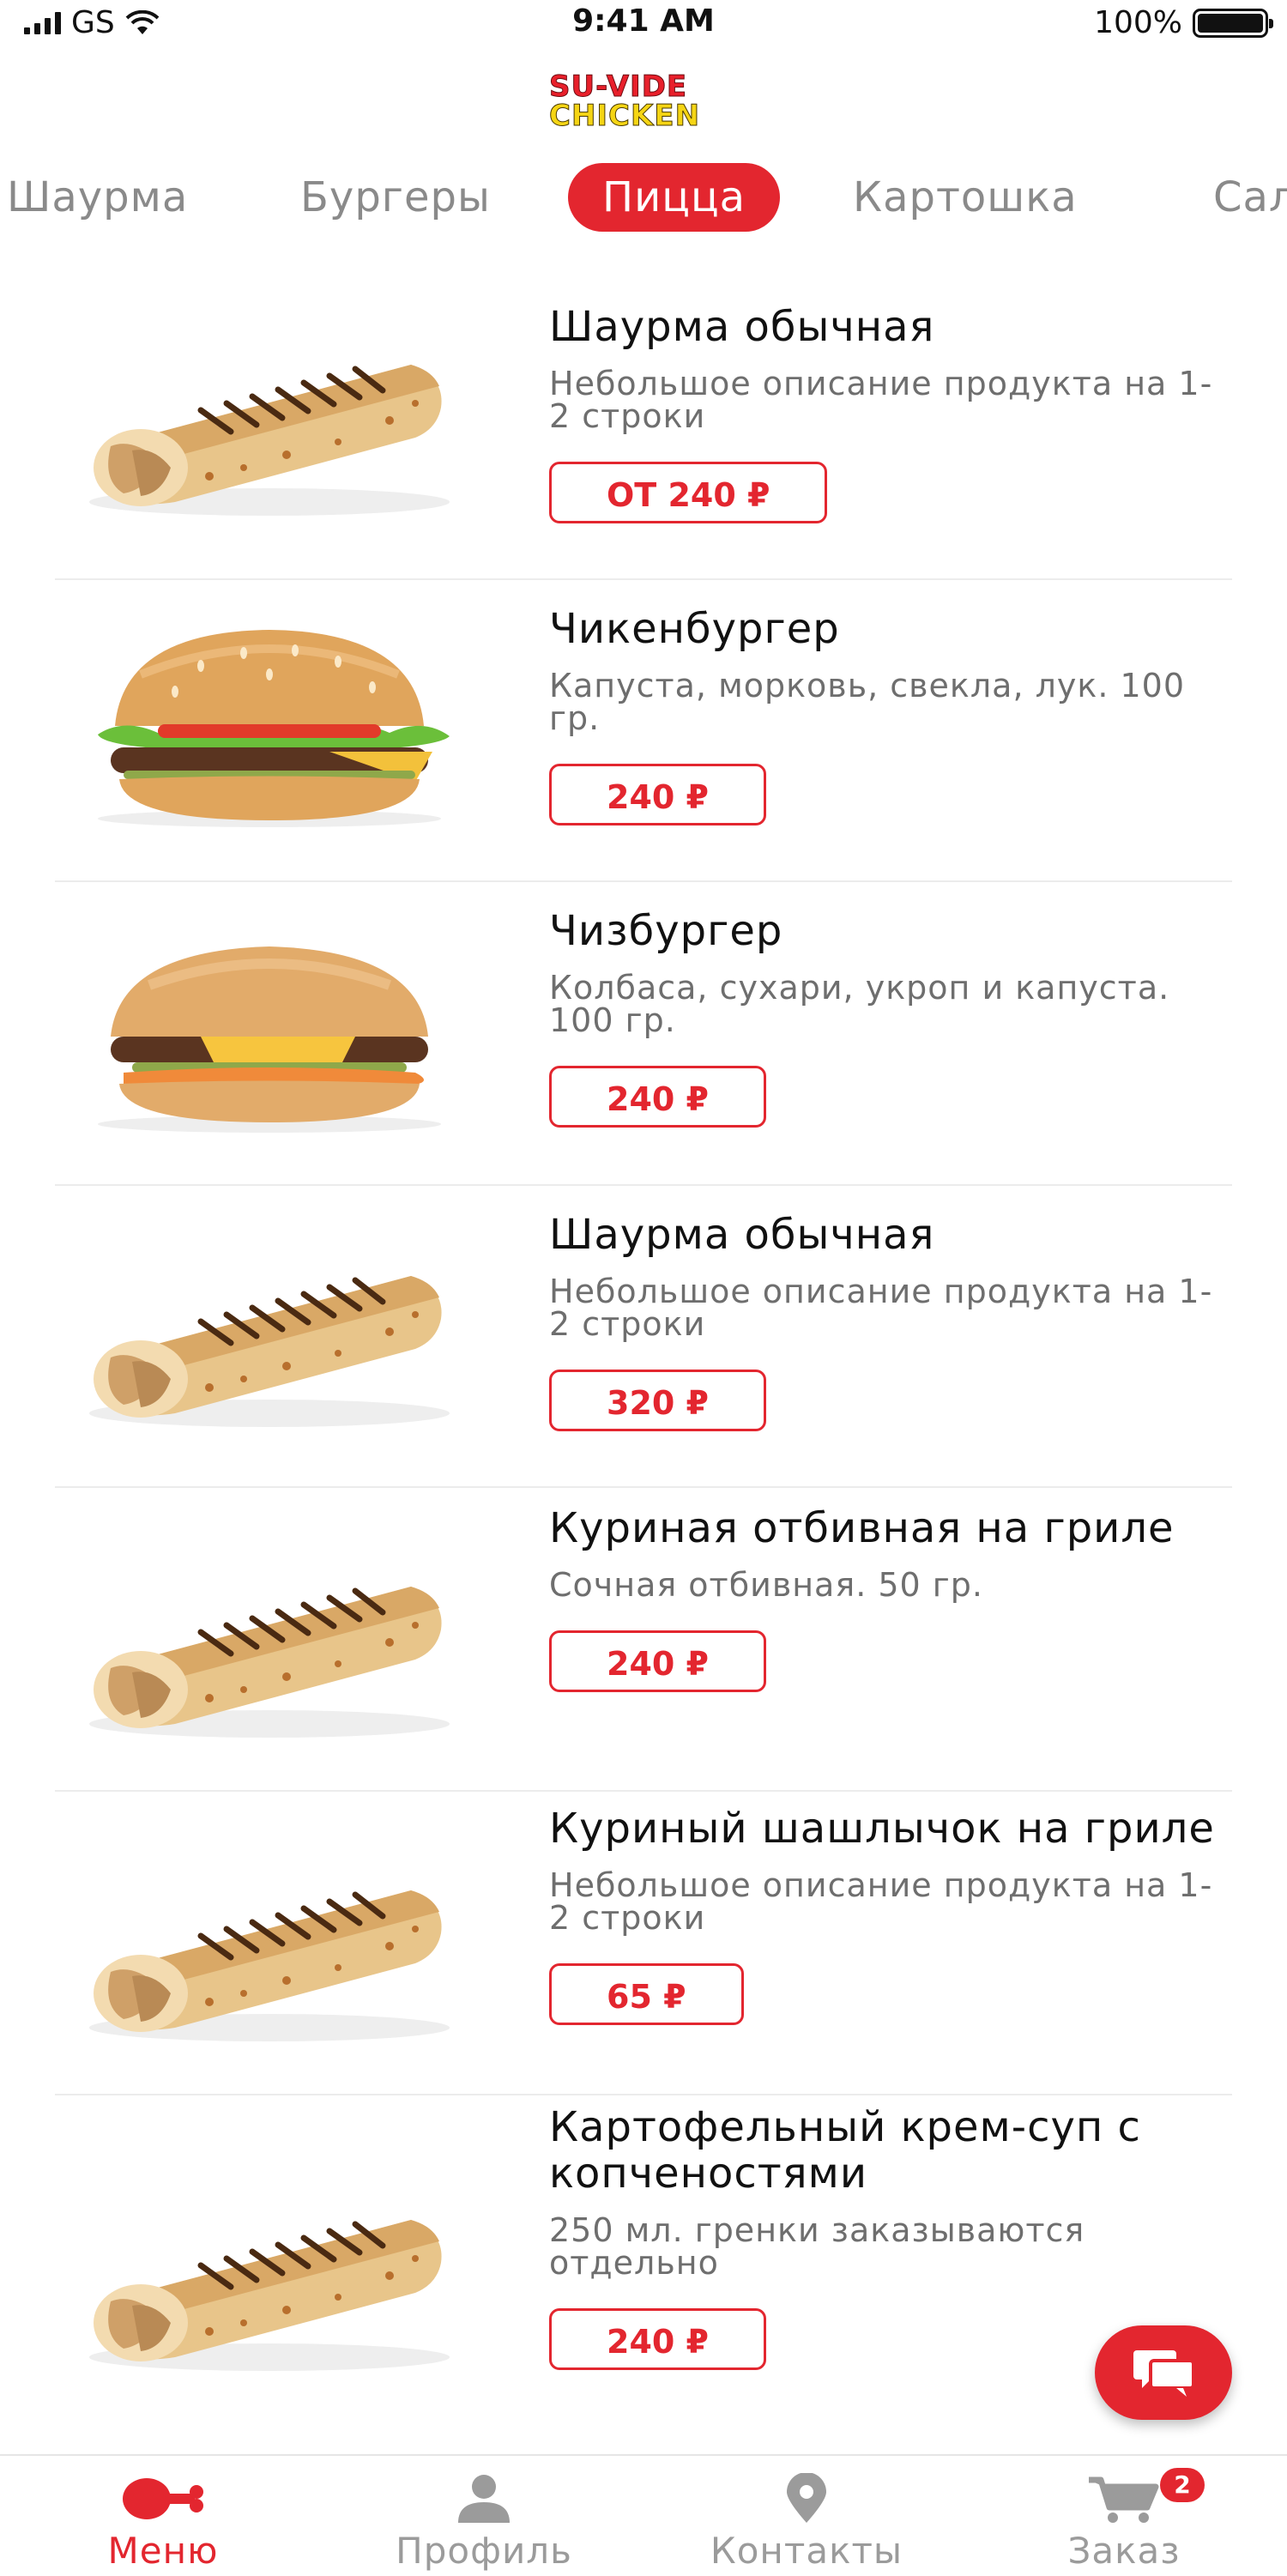  I want to click on status-bar: GS 9:41 AM 100%, so click(643, 25).